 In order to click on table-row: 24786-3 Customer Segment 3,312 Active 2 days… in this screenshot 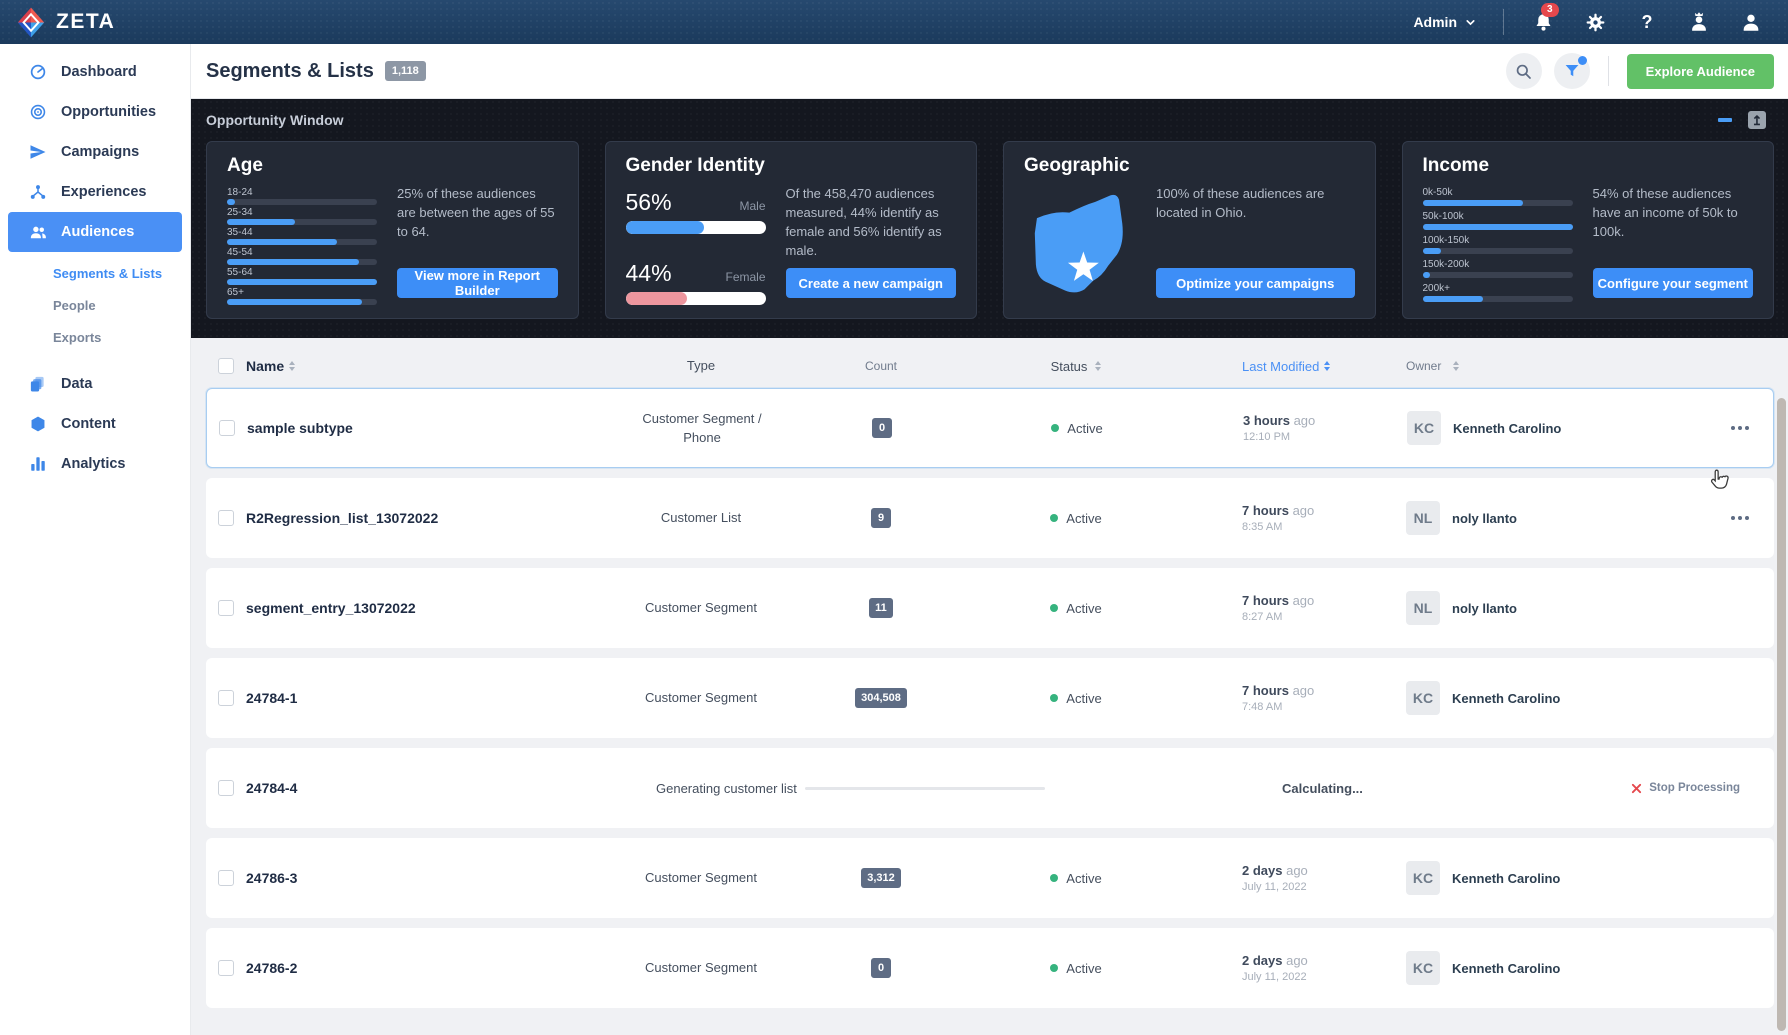, I will do `click(990, 878)`.